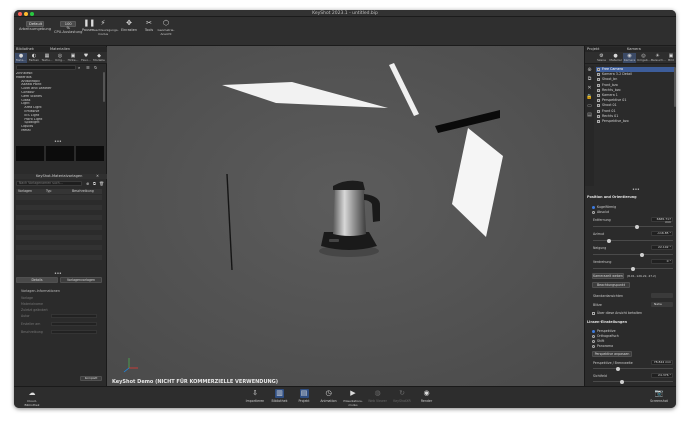 The height and width of the screenshot is (425, 690). What do you see at coordinates (95, 67) in the screenshot?
I see `refresh-icon: ↻` at bounding box center [95, 67].